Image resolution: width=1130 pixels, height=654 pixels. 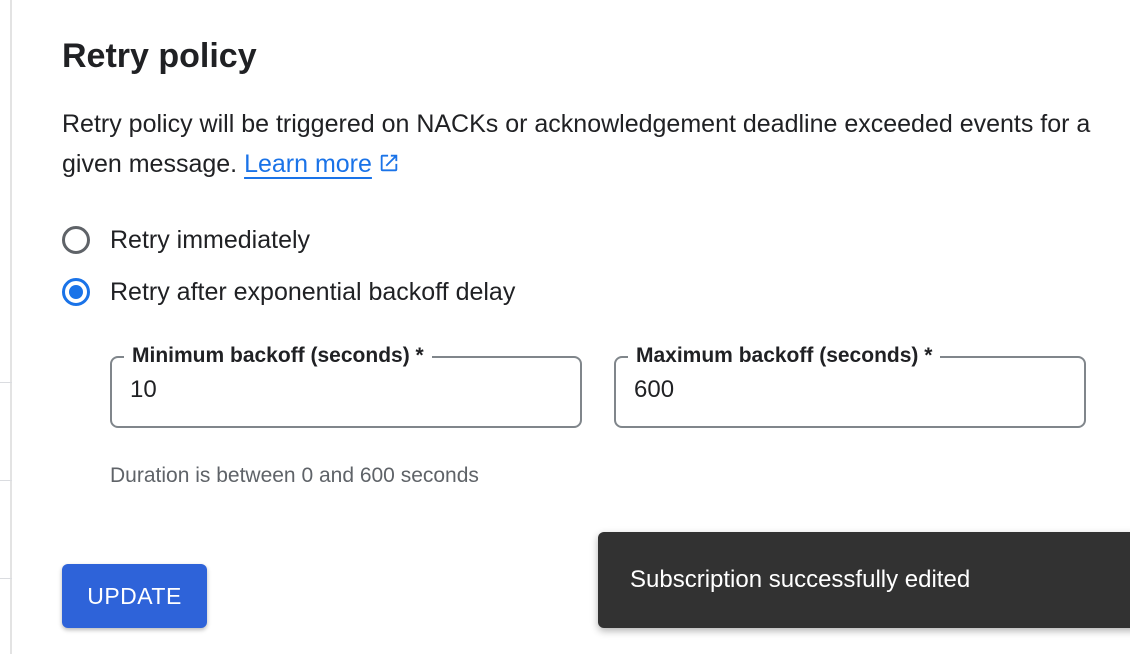 What do you see at coordinates (76, 240) in the screenshot?
I see `radio-unchecked-icon` at bounding box center [76, 240].